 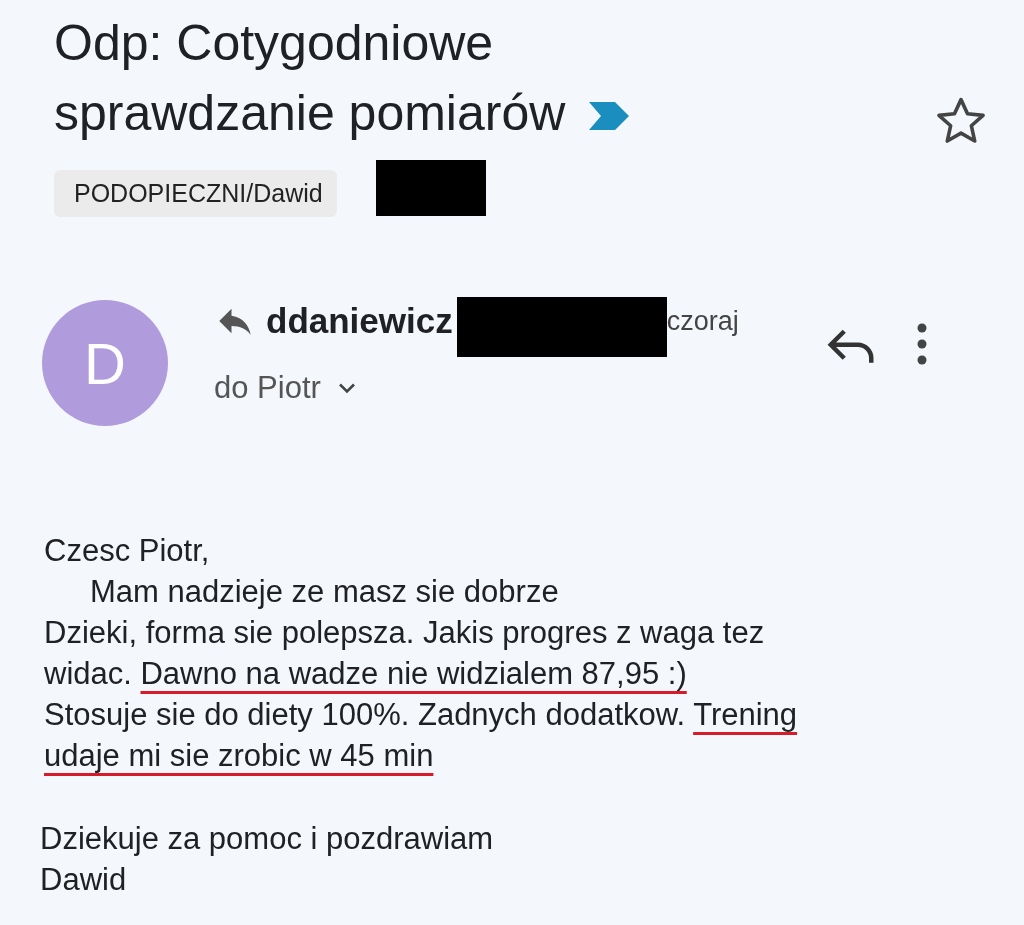 What do you see at coordinates (195, 193) in the screenshot?
I see `label-chip: PODOPIECZNI/Dawid` at bounding box center [195, 193].